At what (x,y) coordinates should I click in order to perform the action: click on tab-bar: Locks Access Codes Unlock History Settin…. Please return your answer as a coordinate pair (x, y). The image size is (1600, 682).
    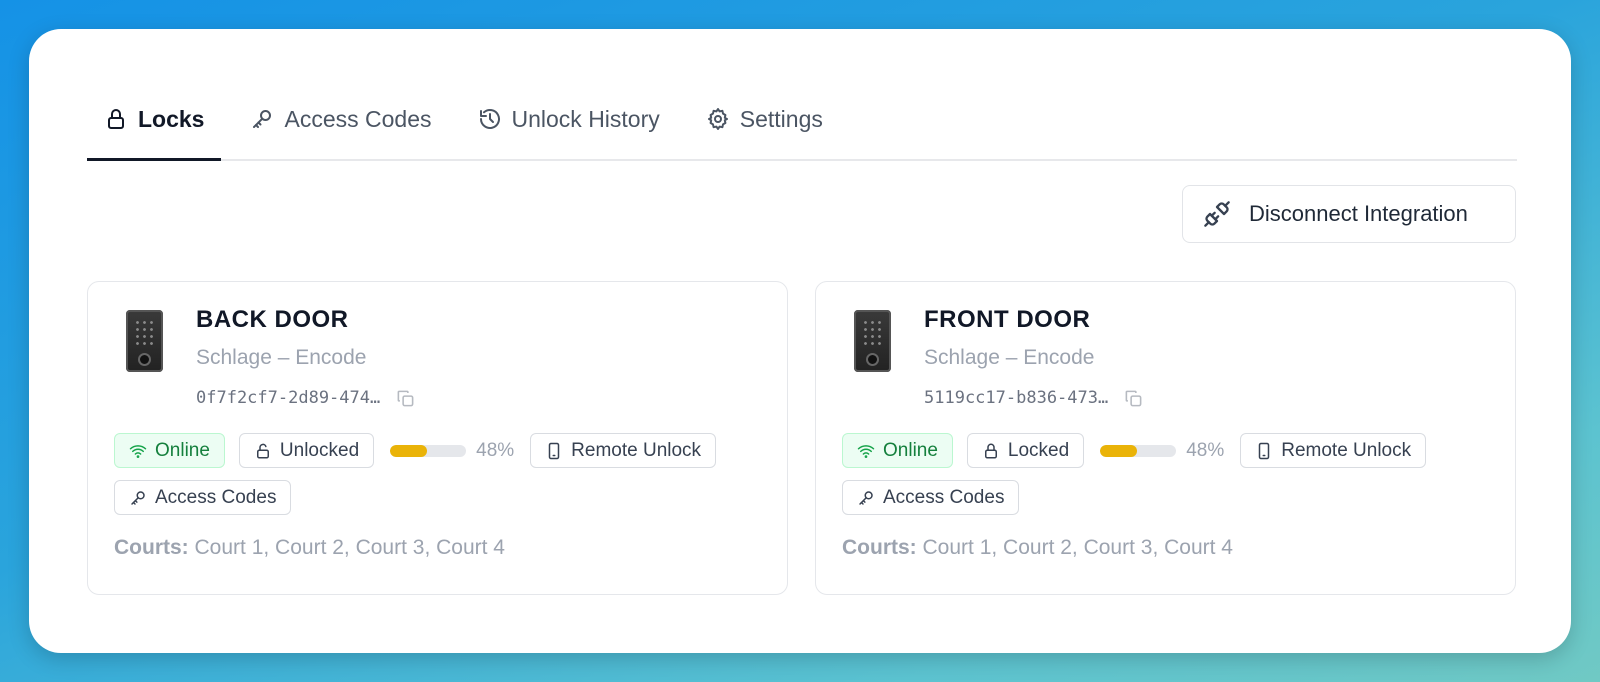
    Looking at the image, I should click on (802, 120).